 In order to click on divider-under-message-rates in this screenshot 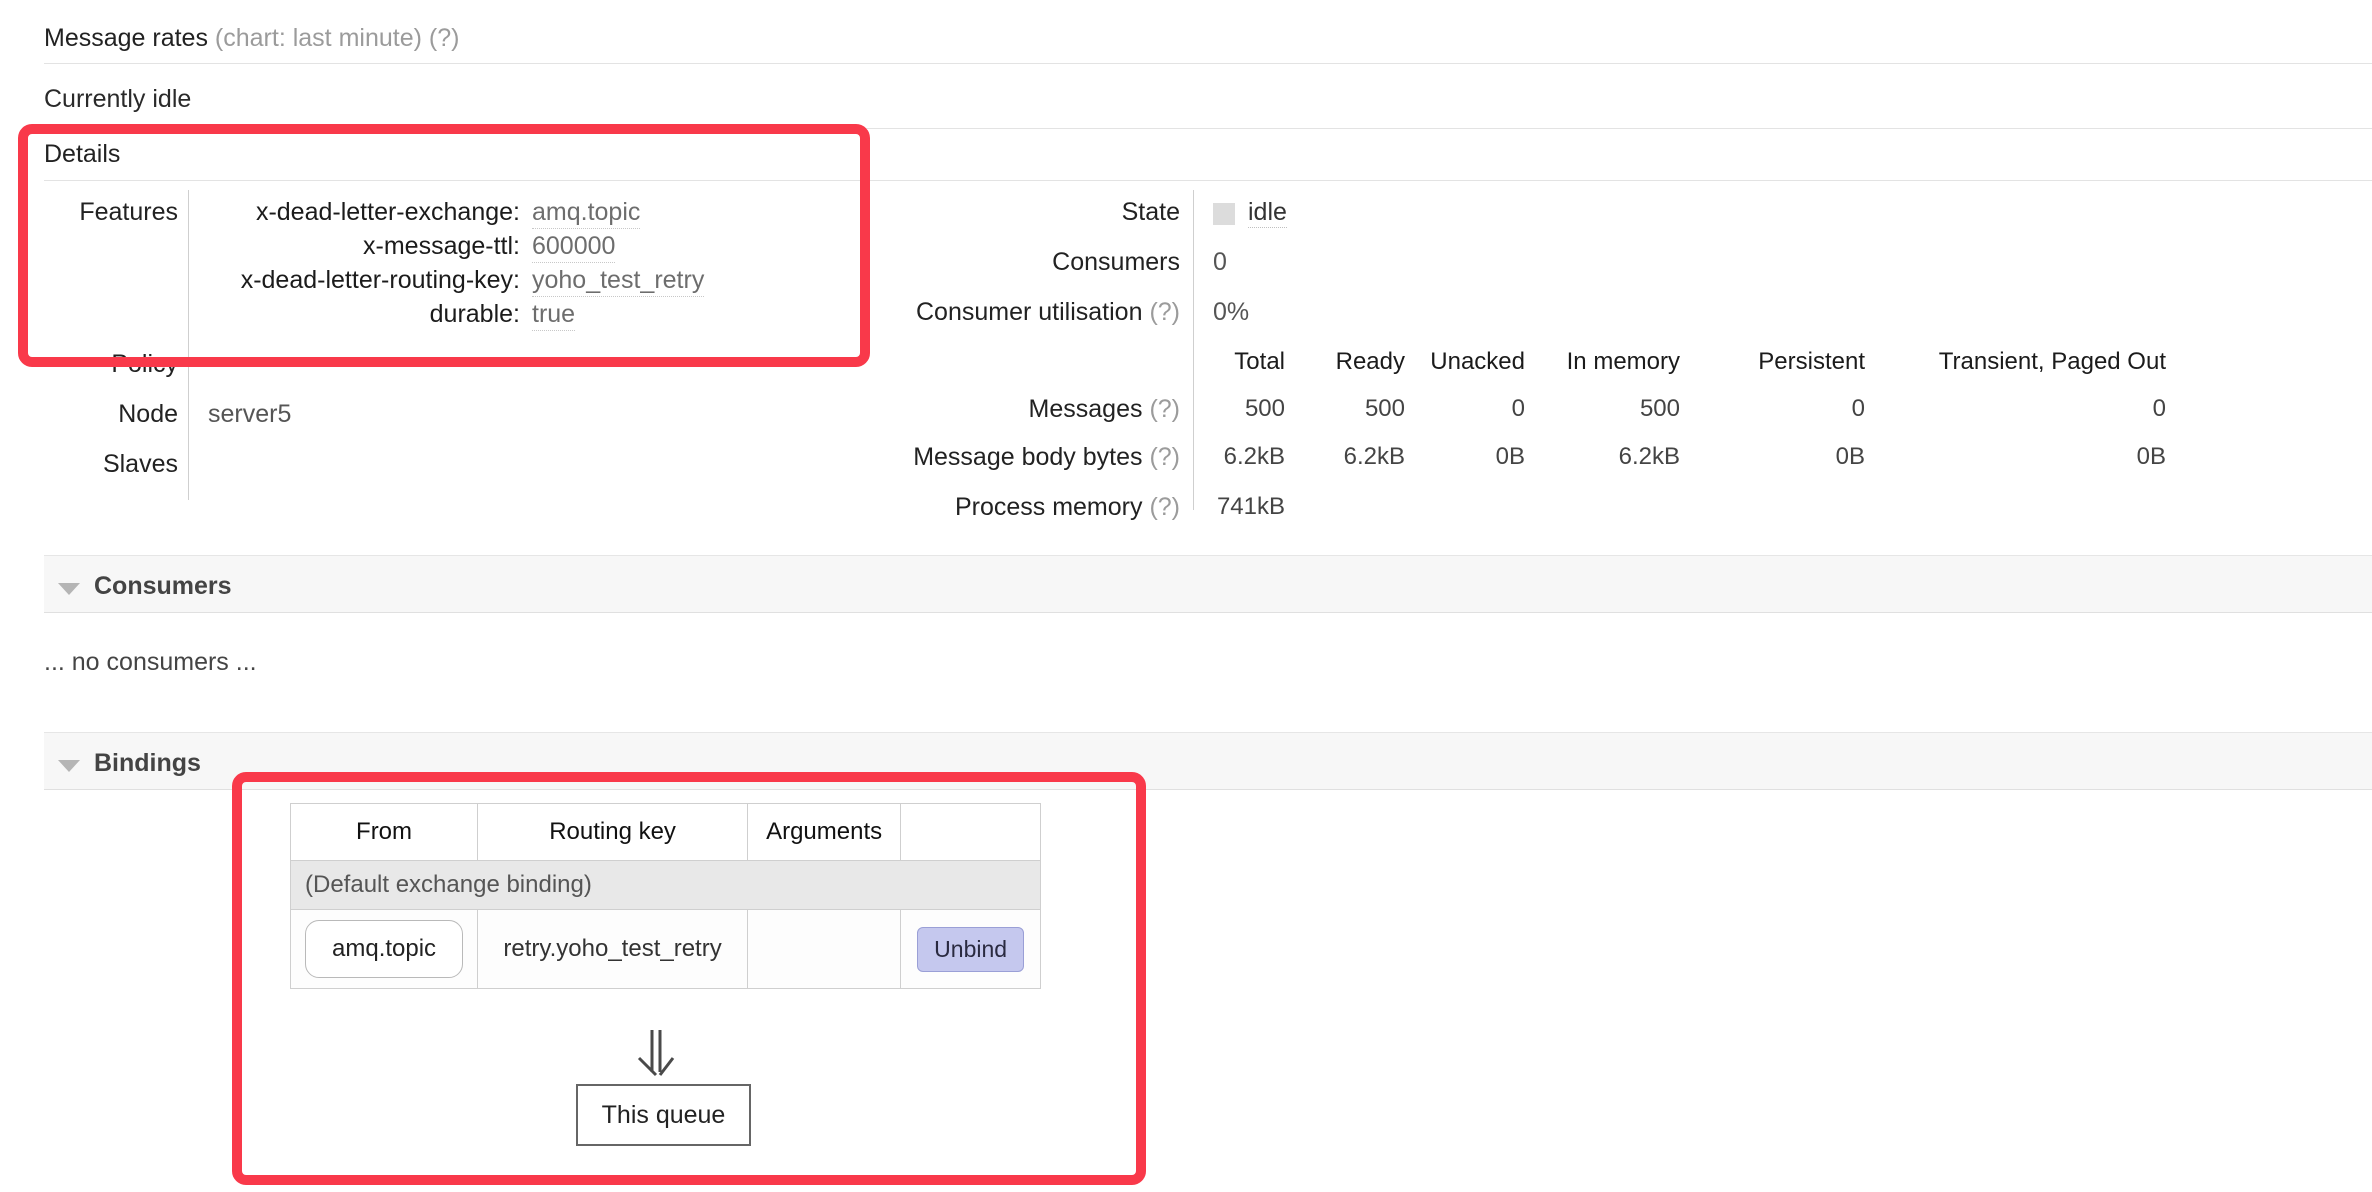, I will do `click(1208, 63)`.